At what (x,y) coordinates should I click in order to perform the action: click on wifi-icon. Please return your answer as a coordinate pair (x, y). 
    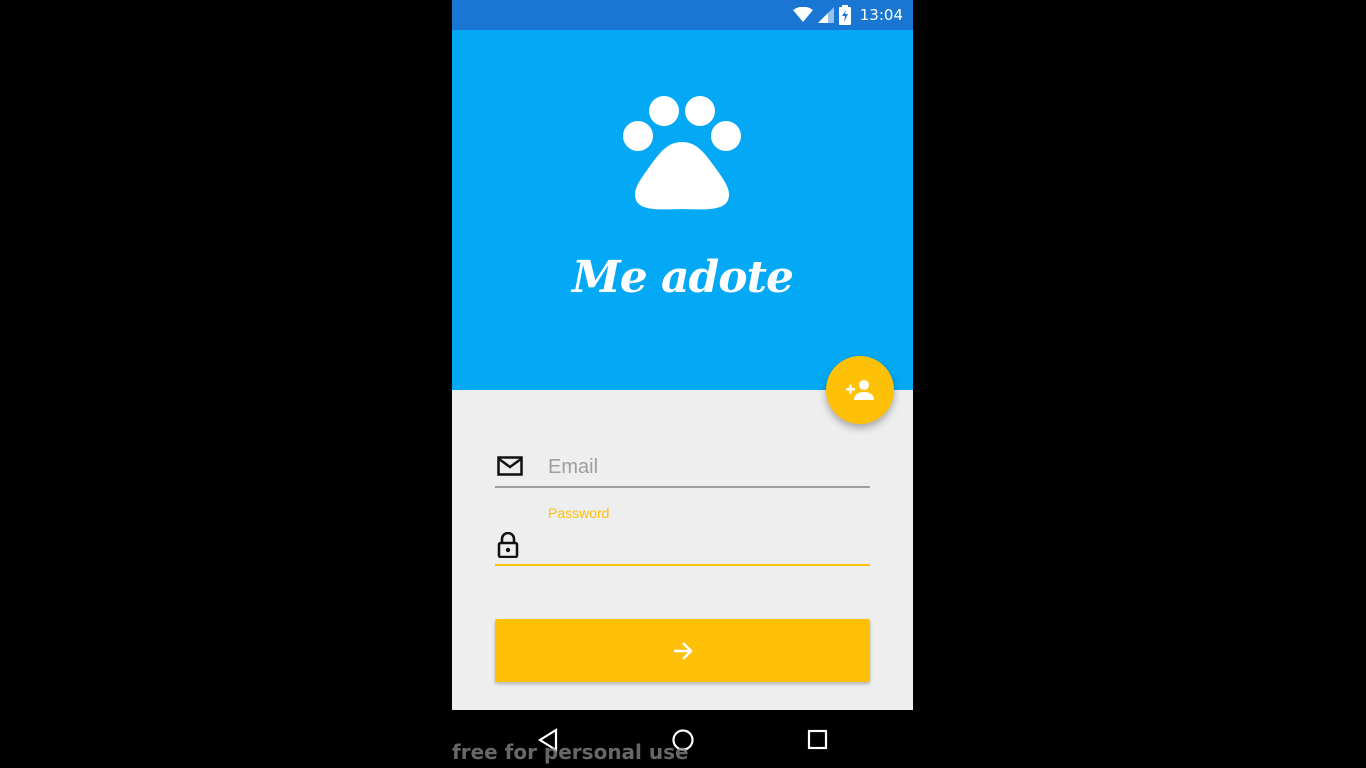
    Looking at the image, I should click on (802, 14).